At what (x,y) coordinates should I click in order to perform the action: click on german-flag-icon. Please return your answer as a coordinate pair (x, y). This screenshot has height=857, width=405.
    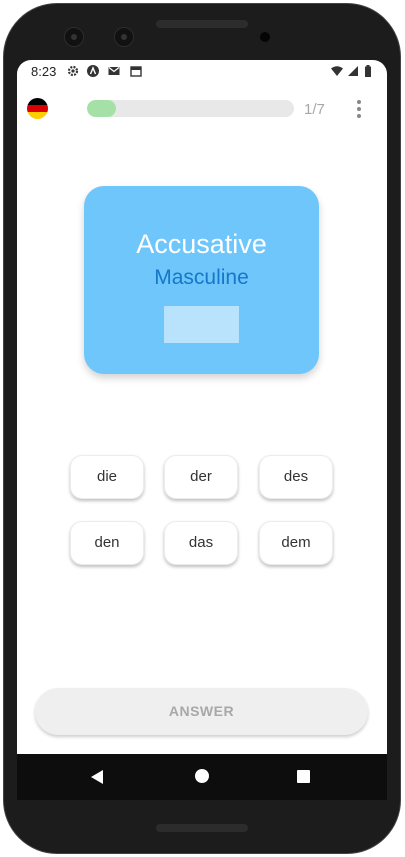
    Looking at the image, I should click on (37, 108).